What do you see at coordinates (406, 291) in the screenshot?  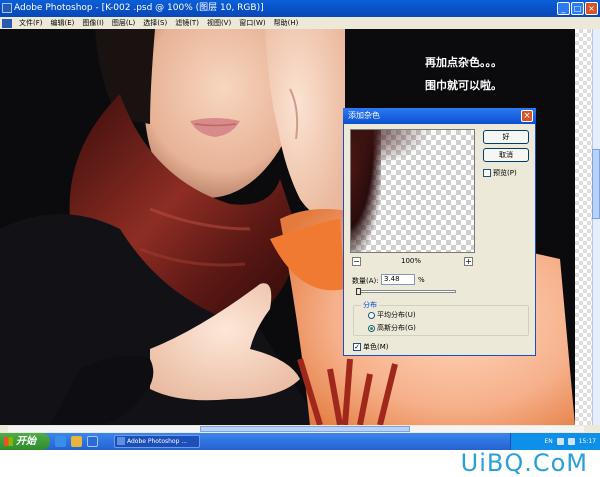 I see `amount-slider-track` at bounding box center [406, 291].